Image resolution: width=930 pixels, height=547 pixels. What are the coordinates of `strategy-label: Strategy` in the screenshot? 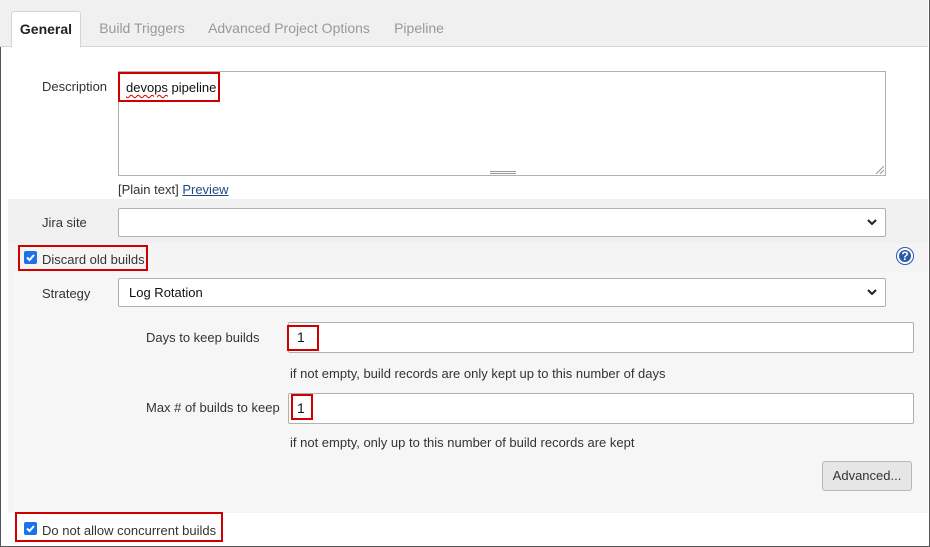 It's located at (66, 293).